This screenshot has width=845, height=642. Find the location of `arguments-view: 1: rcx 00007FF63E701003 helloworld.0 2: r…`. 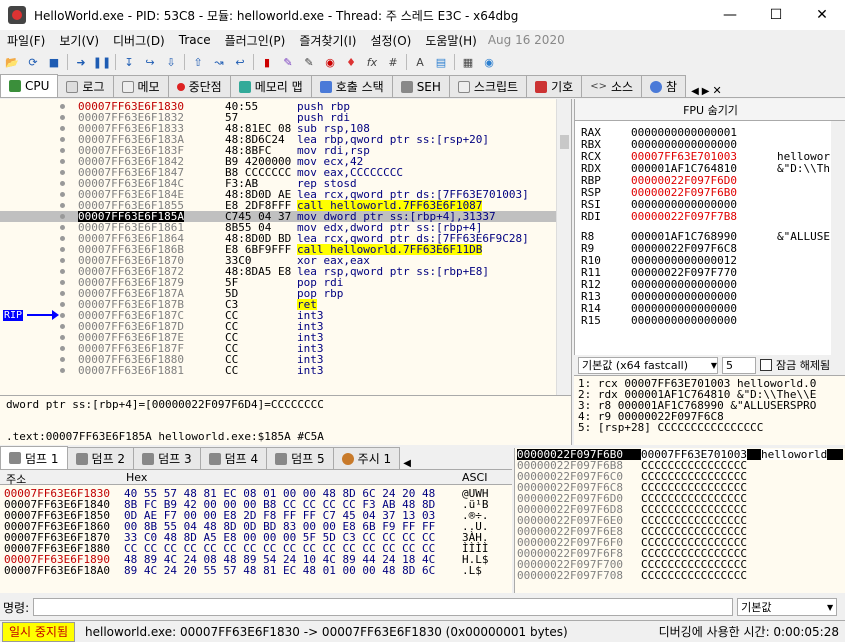

arguments-view: 1: rcx 00007FF63E701003 helloworld.0 2: r… is located at coordinates (709, 410).